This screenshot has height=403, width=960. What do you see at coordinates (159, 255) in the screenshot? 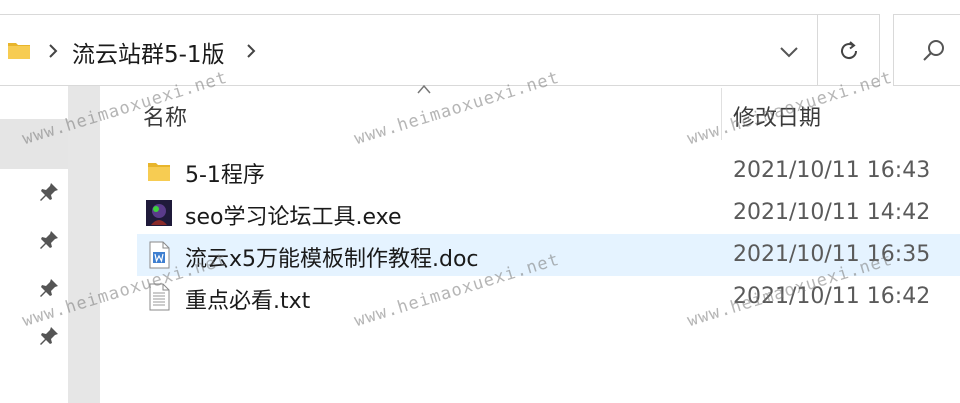
I see `word-doc-icon` at bounding box center [159, 255].